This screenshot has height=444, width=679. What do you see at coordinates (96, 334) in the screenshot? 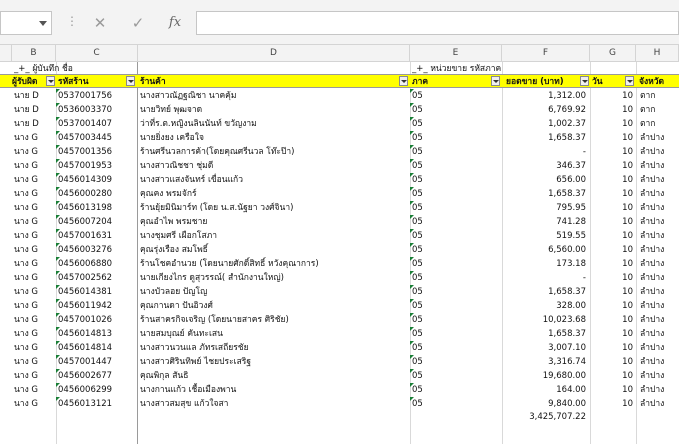
I see `cell-shop-code: 0456014813` at bounding box center [96, 334].